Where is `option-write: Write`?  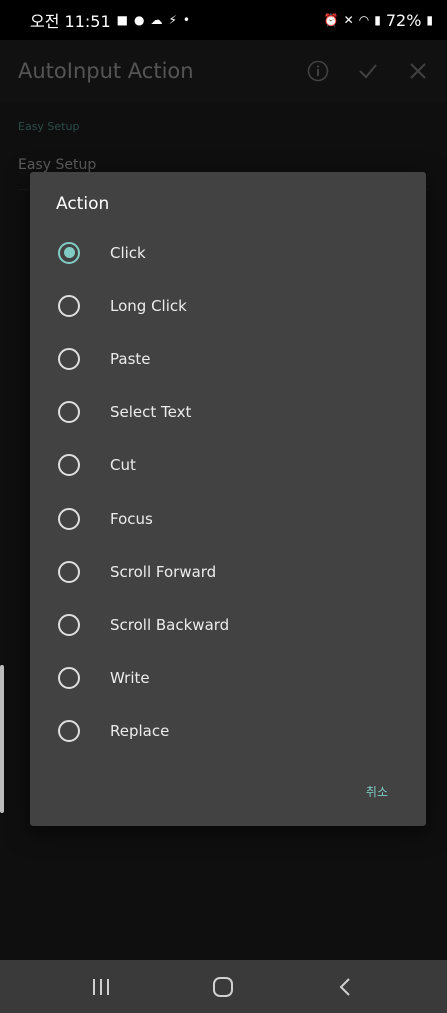 option-write: Write is located at coordinates (228, 678).